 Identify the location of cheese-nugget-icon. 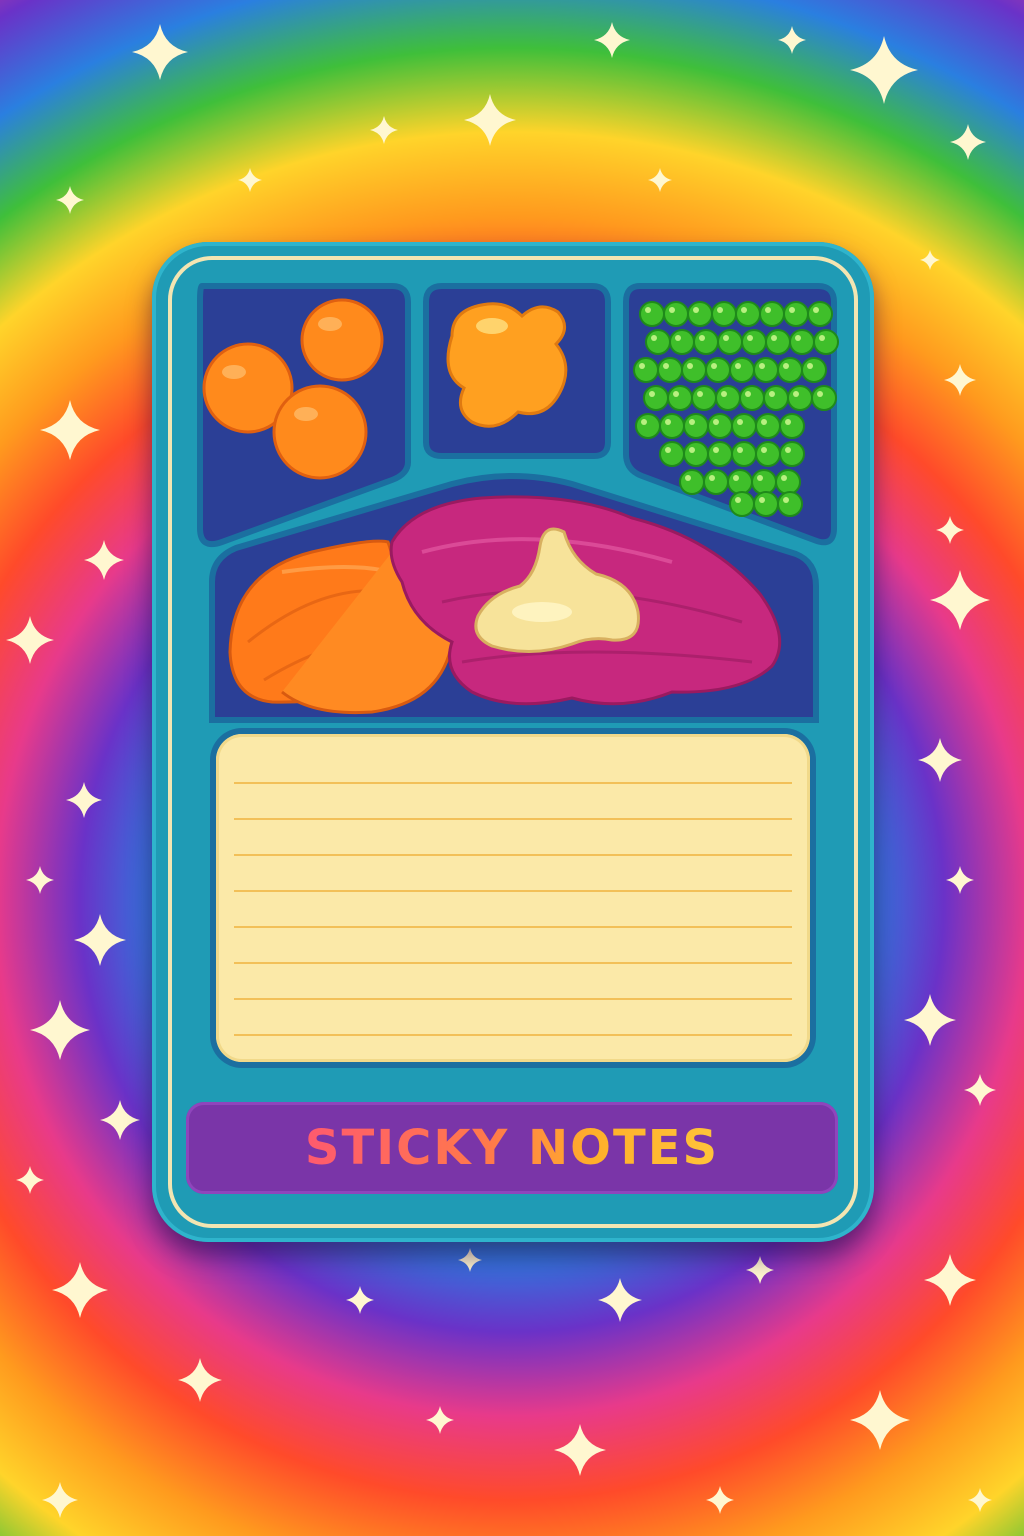
(507, 365).